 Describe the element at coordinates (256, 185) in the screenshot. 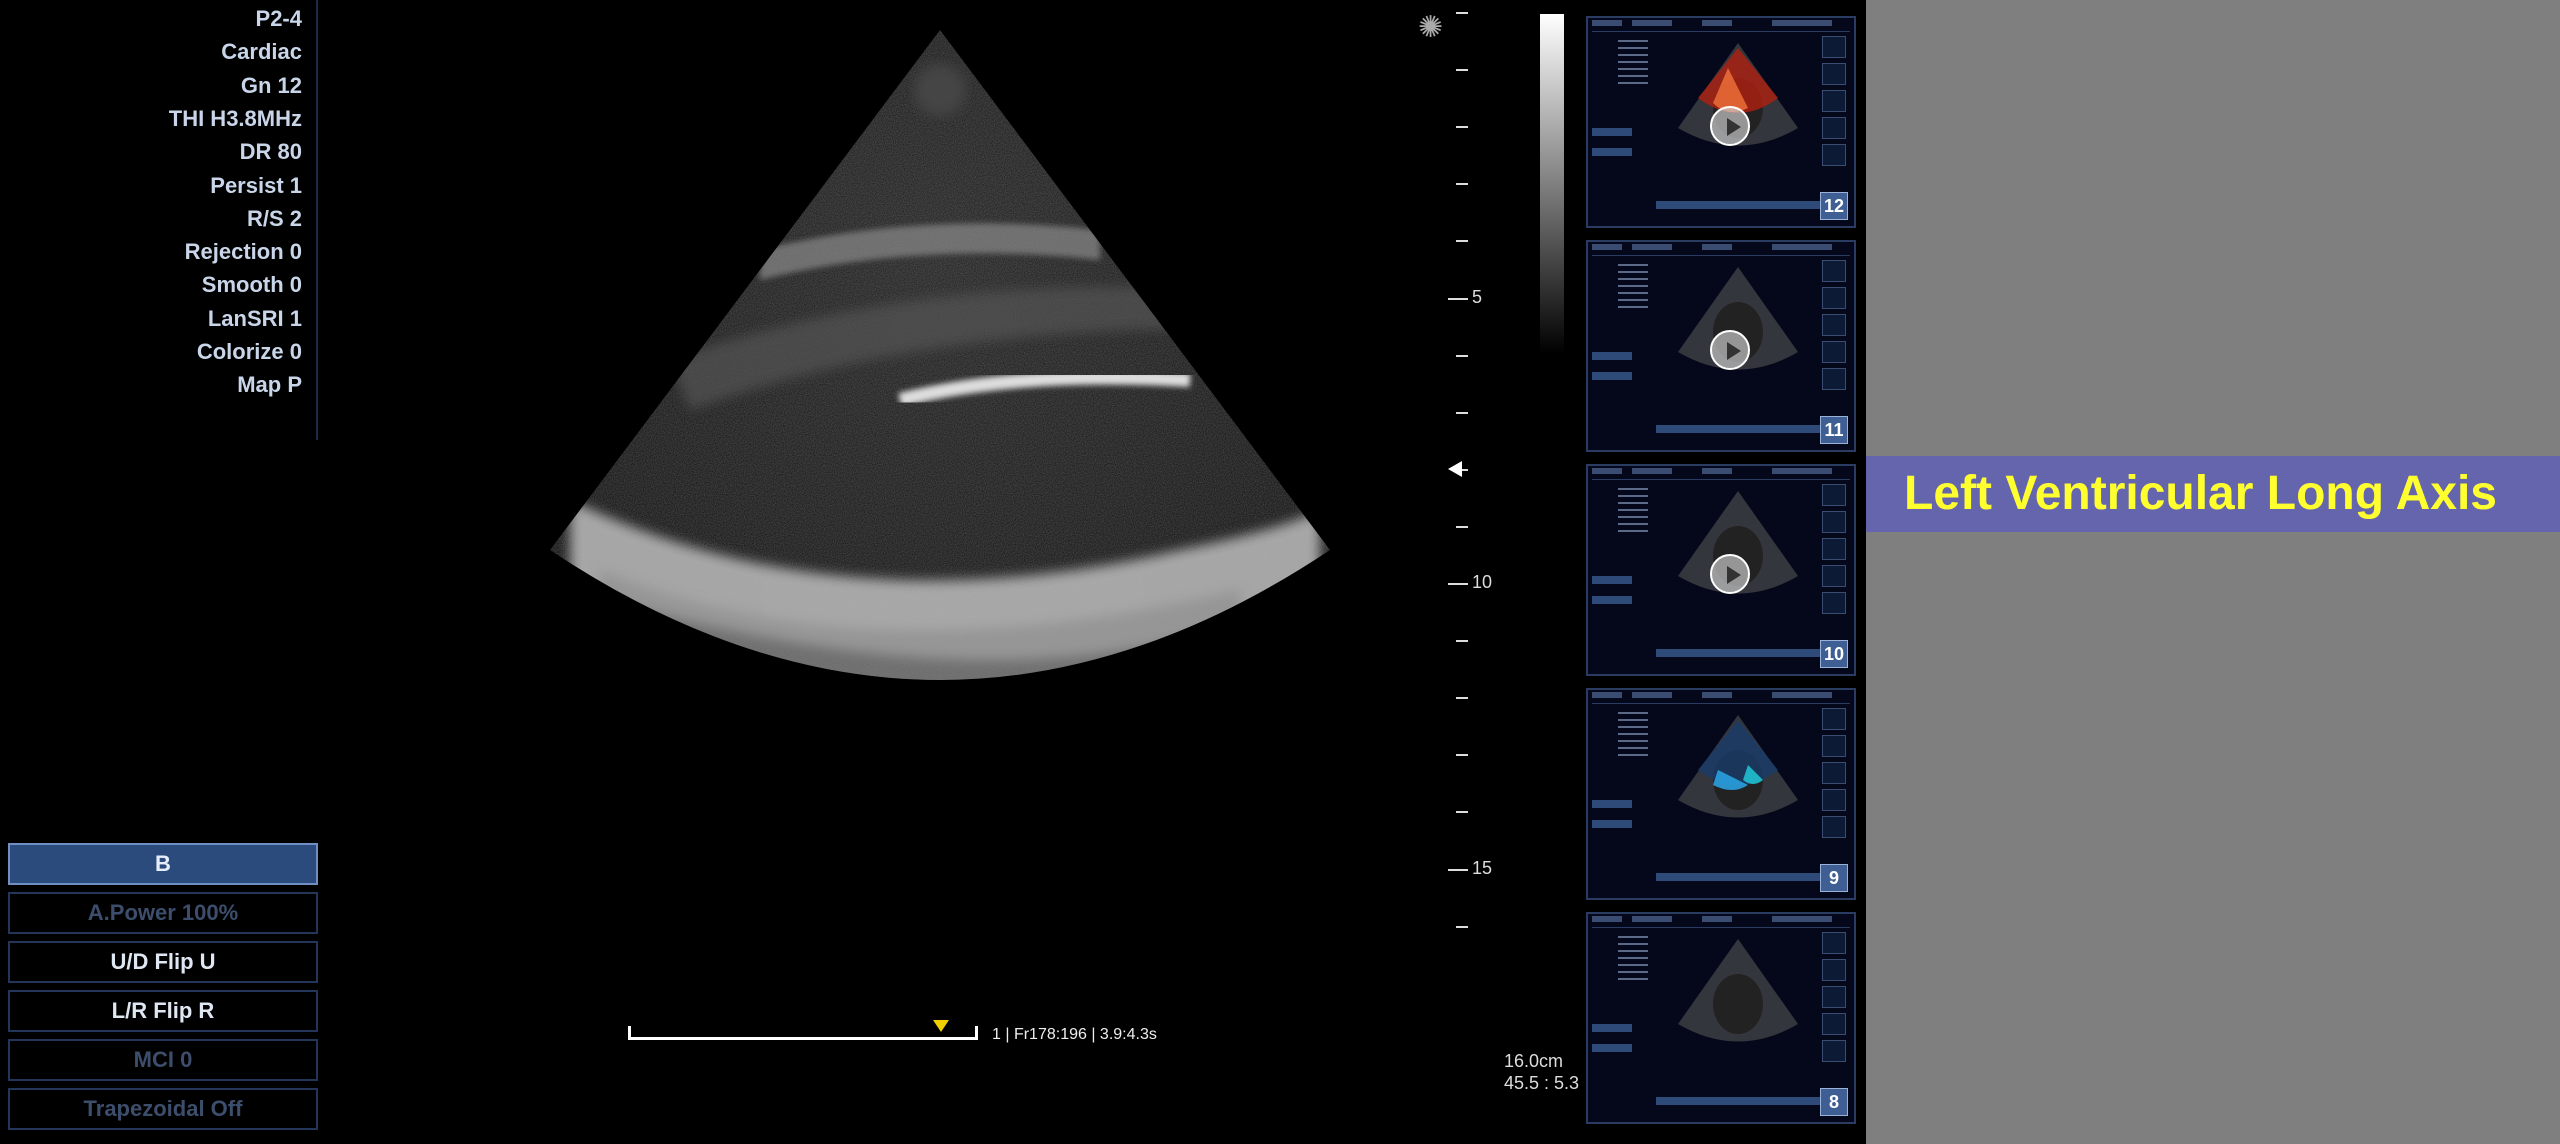

I see `parameter-item: Persist 1` at that location.